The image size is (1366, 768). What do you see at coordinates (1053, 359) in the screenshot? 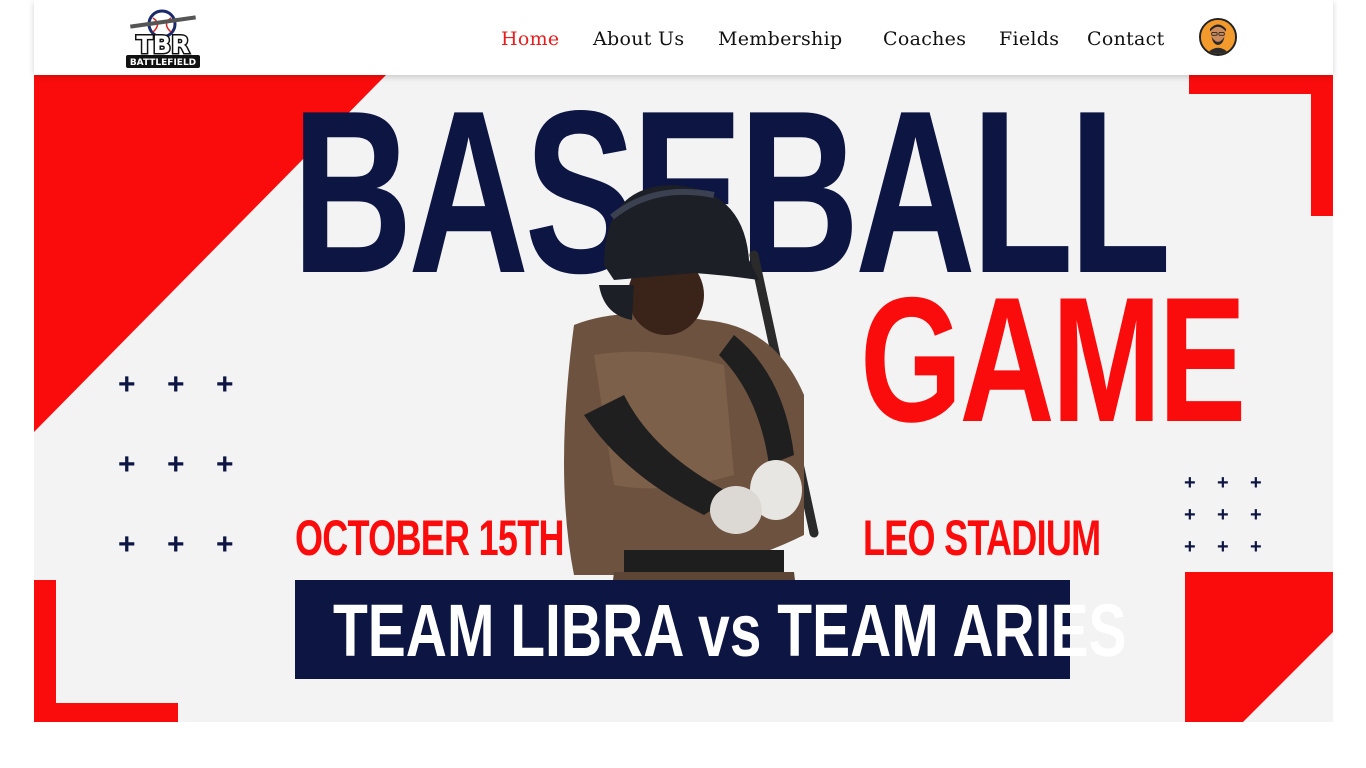
I see `hero-subtitle: GAME` at bounding box center [1053, 359].